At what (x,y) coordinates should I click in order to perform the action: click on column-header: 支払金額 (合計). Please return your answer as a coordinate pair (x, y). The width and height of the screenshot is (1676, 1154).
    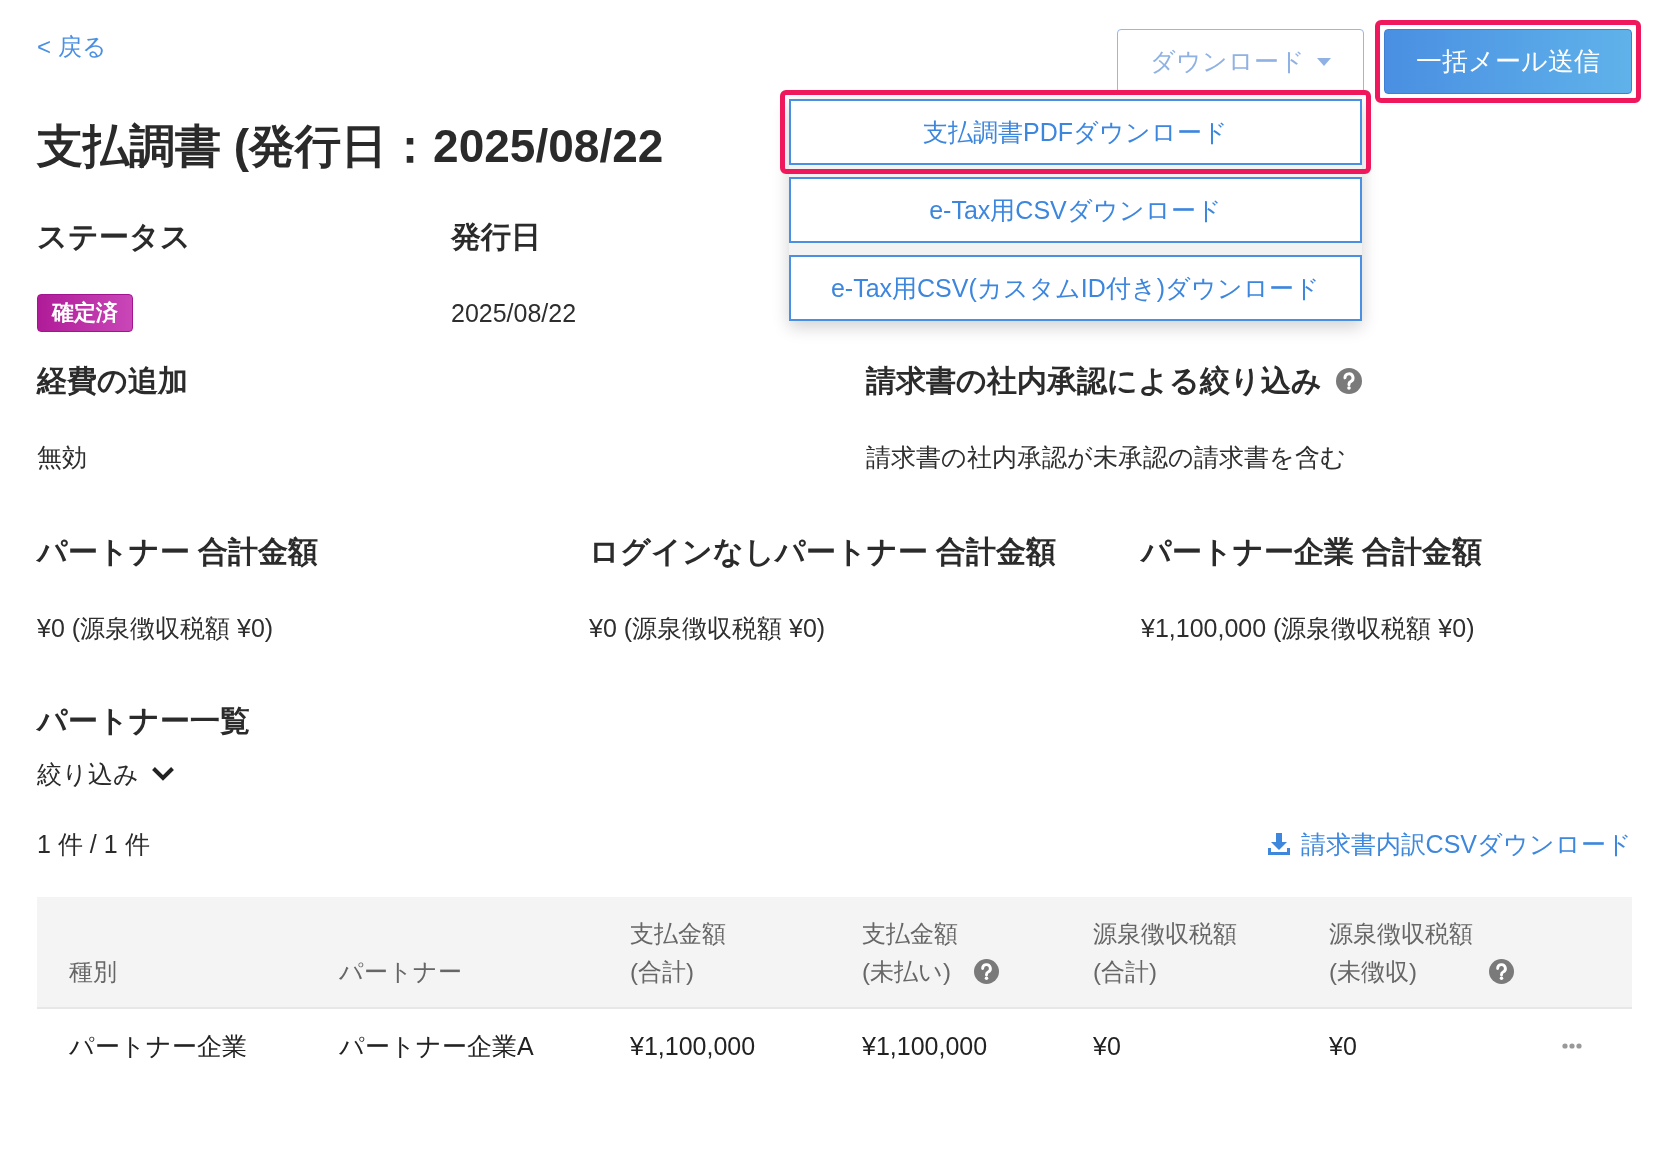
    Looking at the image, I should click on (678, 953).